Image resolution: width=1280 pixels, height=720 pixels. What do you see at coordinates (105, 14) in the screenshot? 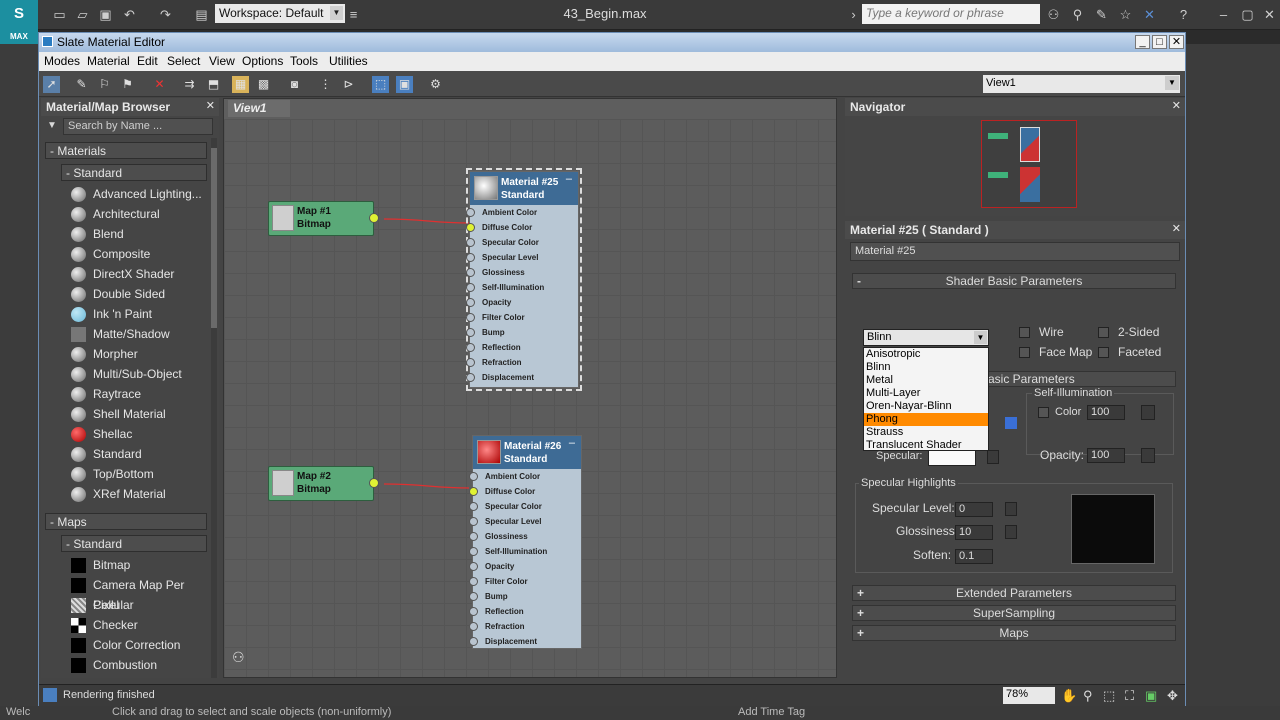
I see `save-icon: ▣` at bounding box center [105, 14].